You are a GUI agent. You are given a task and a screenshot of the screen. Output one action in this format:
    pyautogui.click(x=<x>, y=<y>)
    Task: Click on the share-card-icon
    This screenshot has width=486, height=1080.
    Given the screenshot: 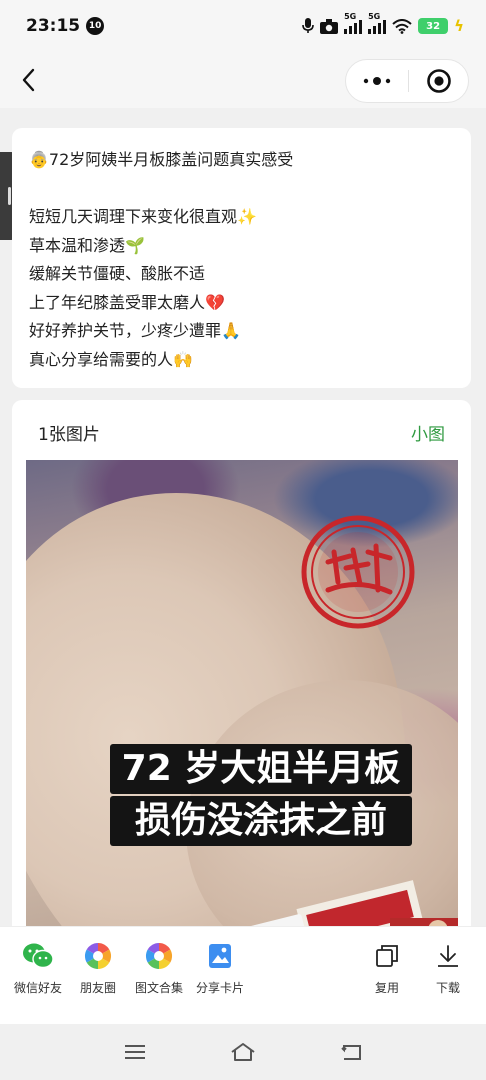 What is the action you would take?
    pyautogui.click(x=220, y=956)
    